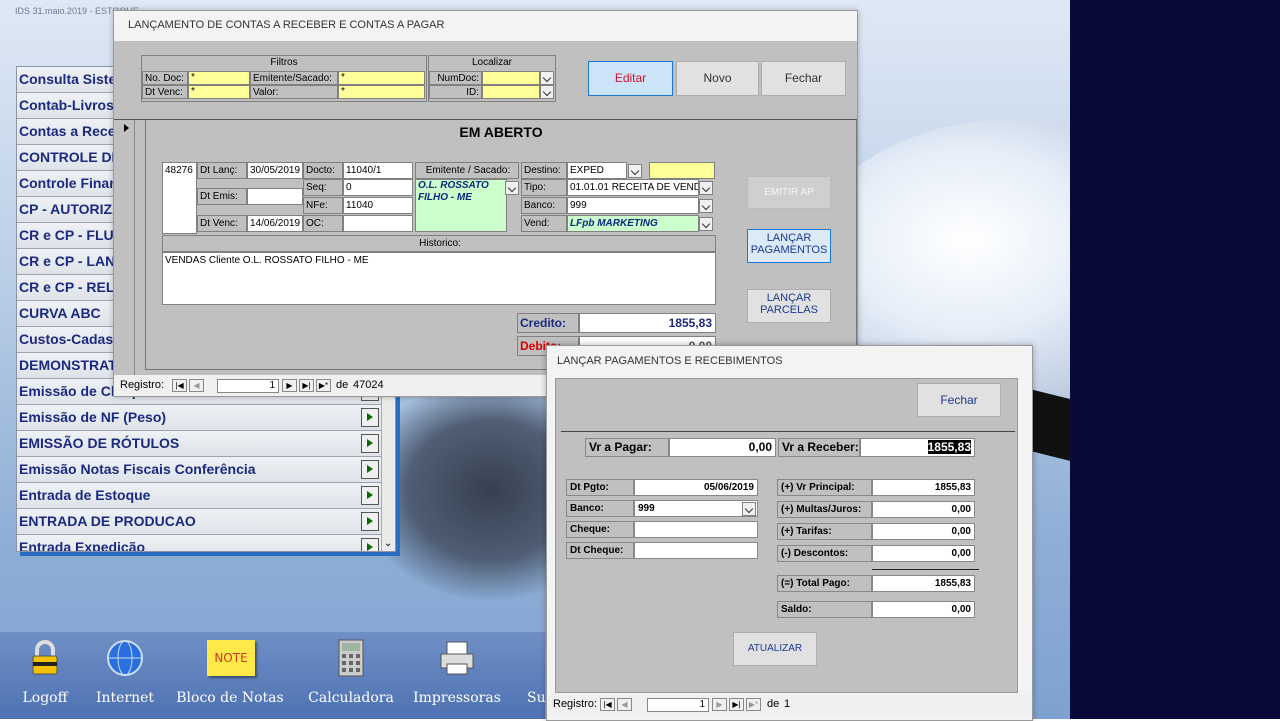  I want to click on taskbar-impressoras: Impressoras, so click(457, 675).